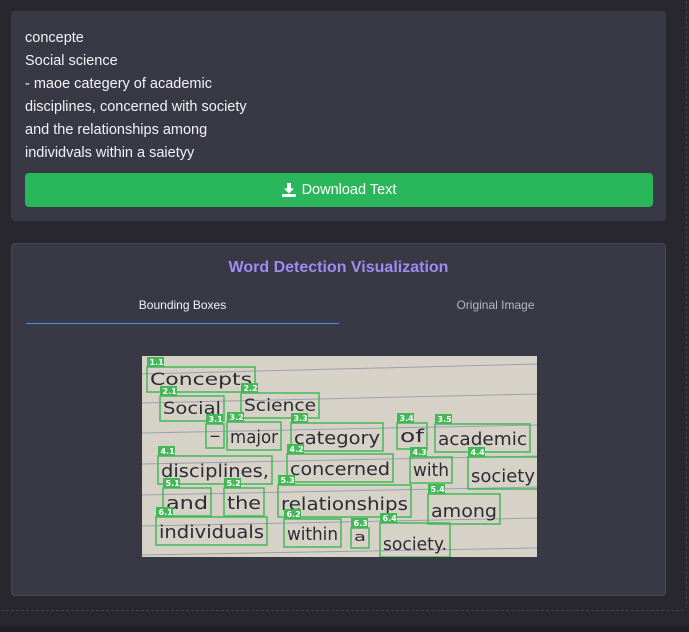  What do you see at coordinates (464, 511) in the screenshot?
I see `handwritten-word: among` at bounding box center [464, 511].